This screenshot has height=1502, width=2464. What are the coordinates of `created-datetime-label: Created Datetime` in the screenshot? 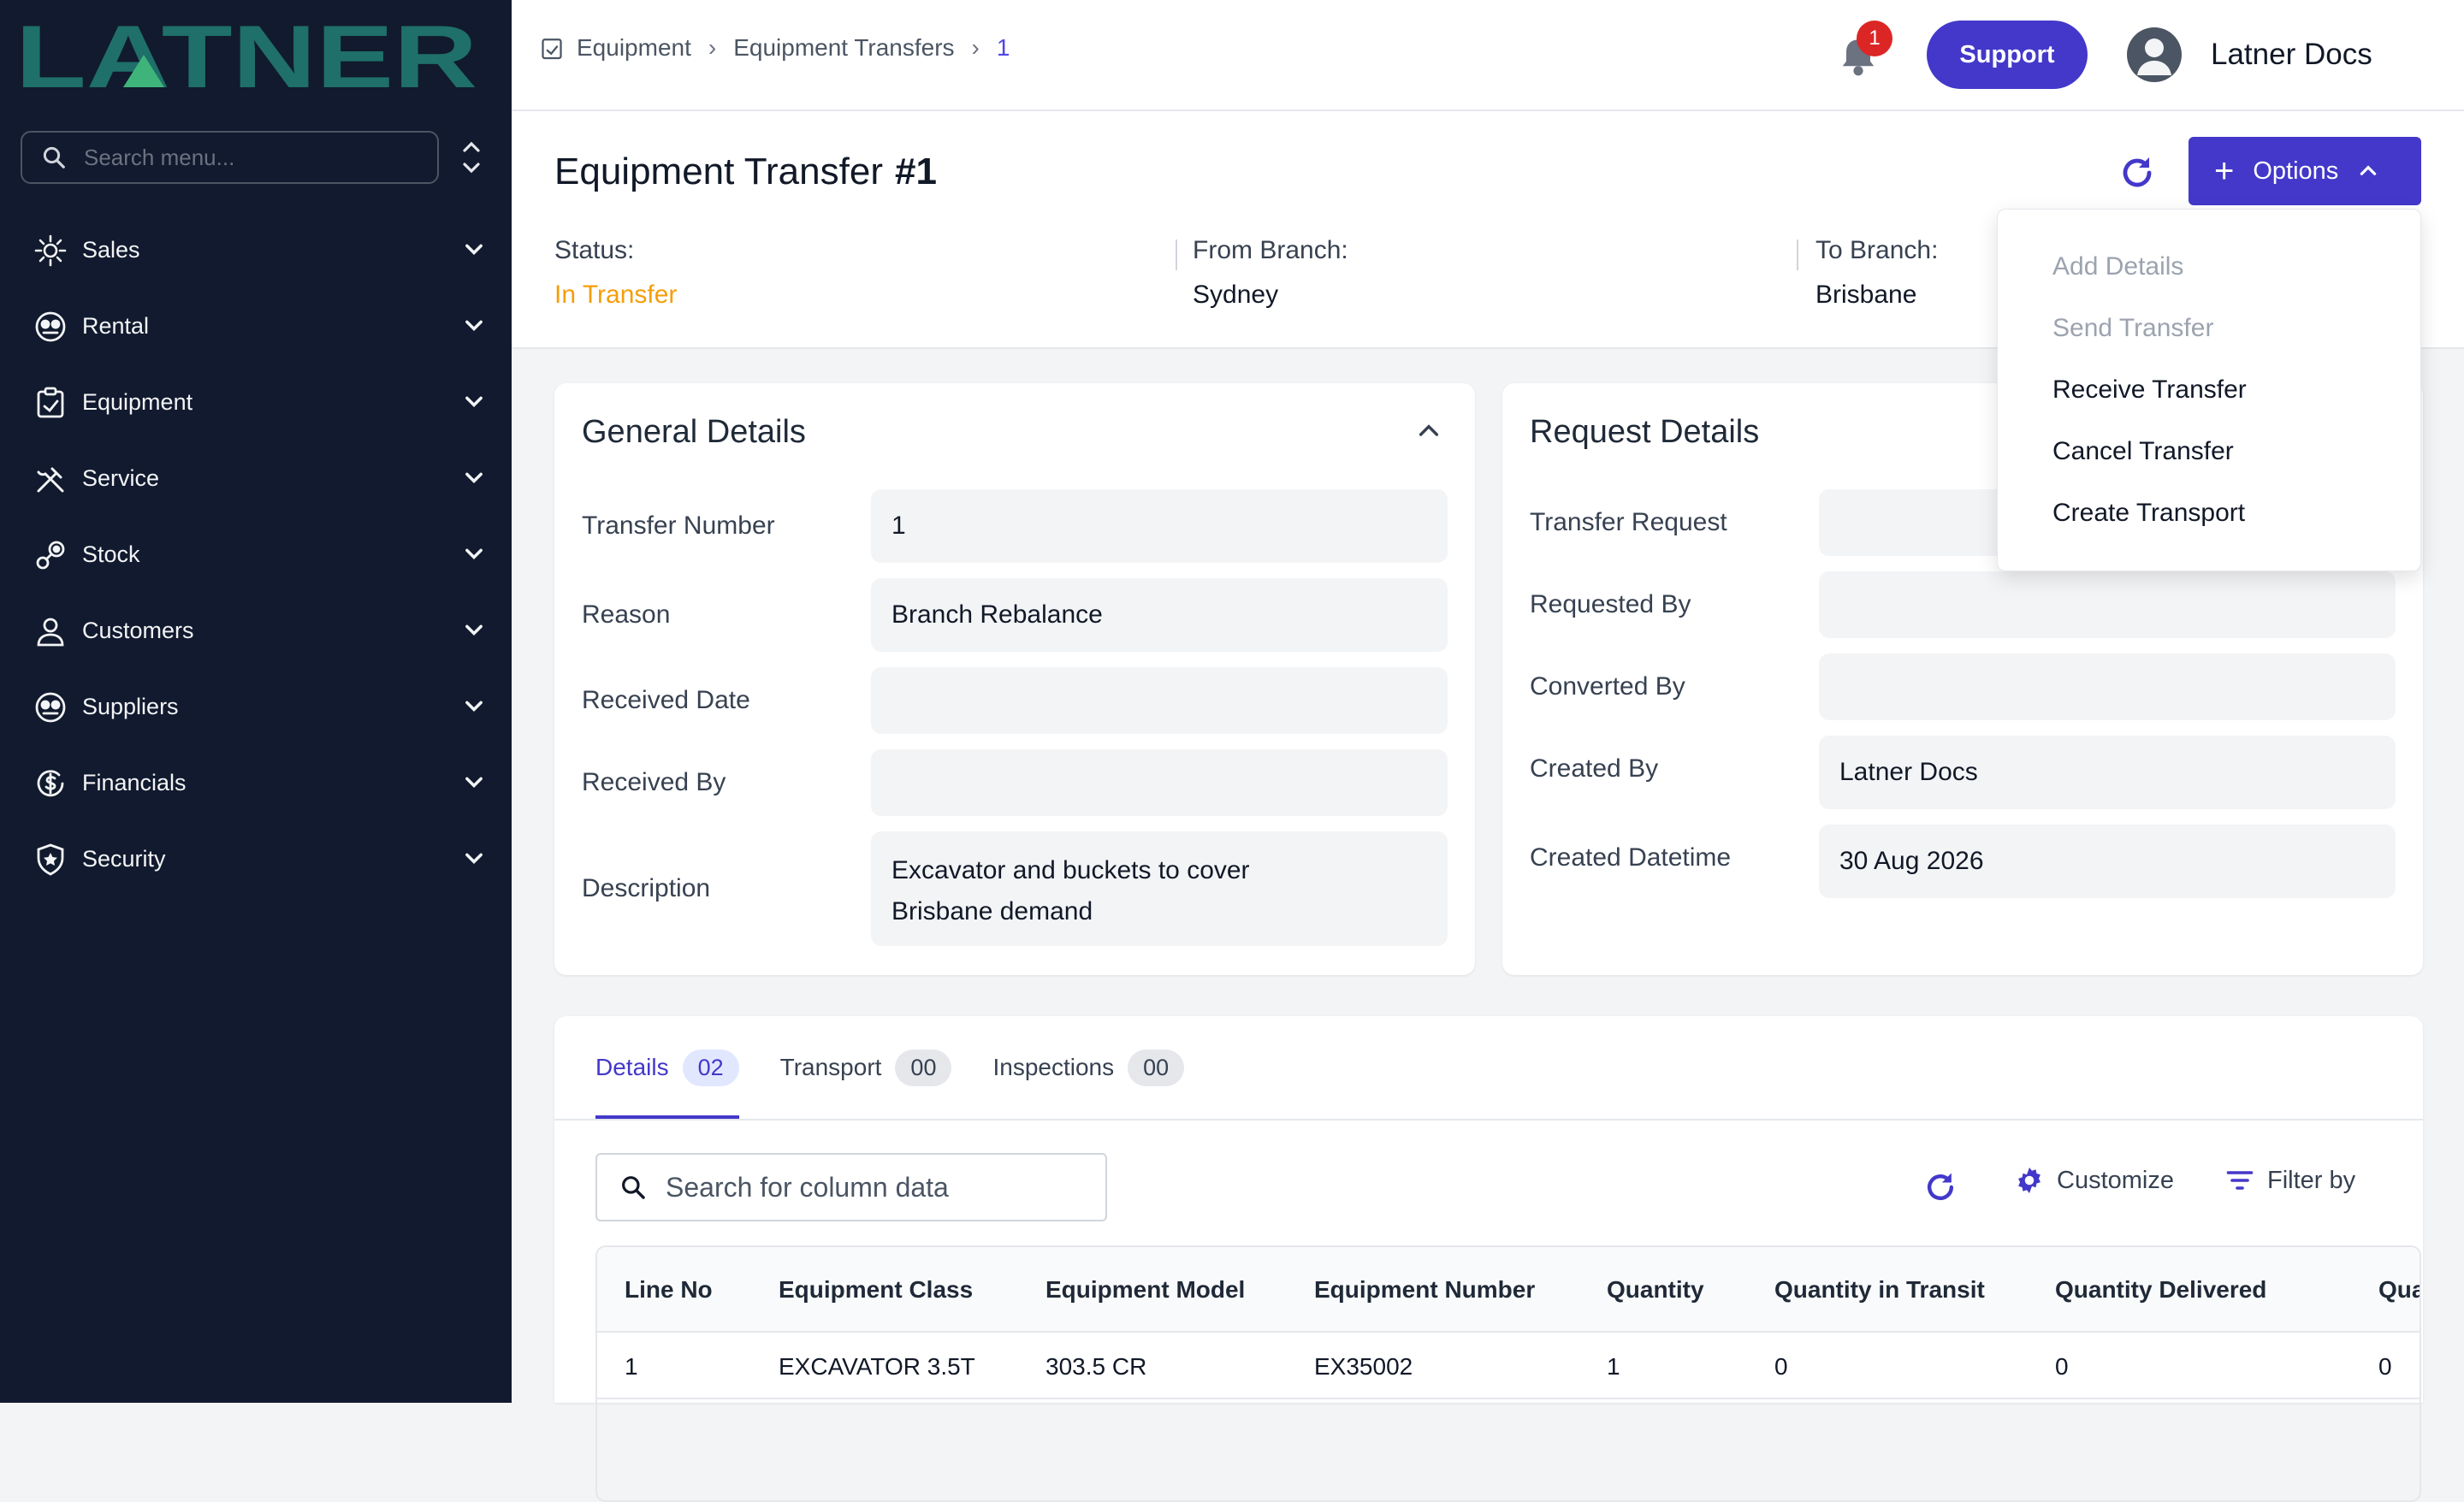 It's located at (1631, 857).